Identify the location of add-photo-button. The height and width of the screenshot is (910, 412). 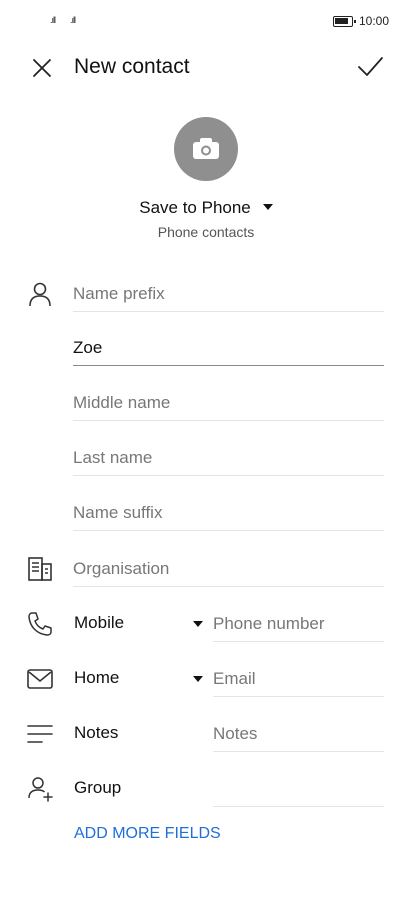
(206, 149).